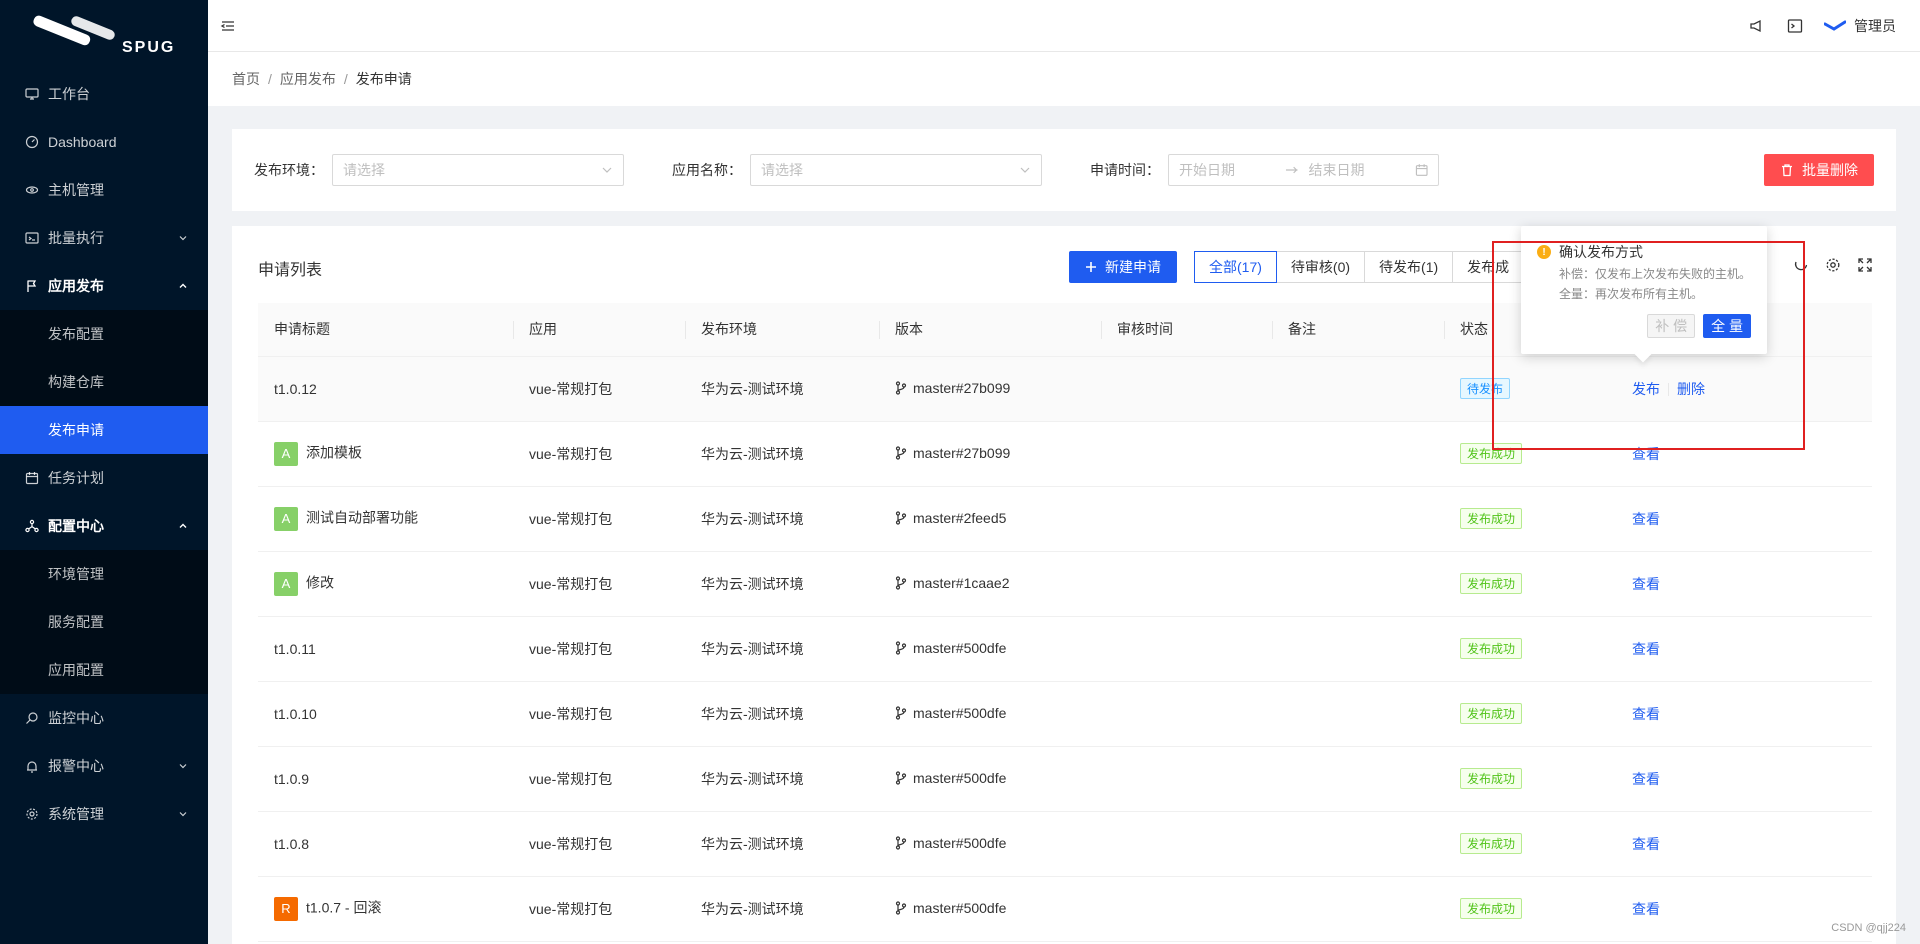  I want to click on sidebar-item-label: 监控中心, so click(76, 718).